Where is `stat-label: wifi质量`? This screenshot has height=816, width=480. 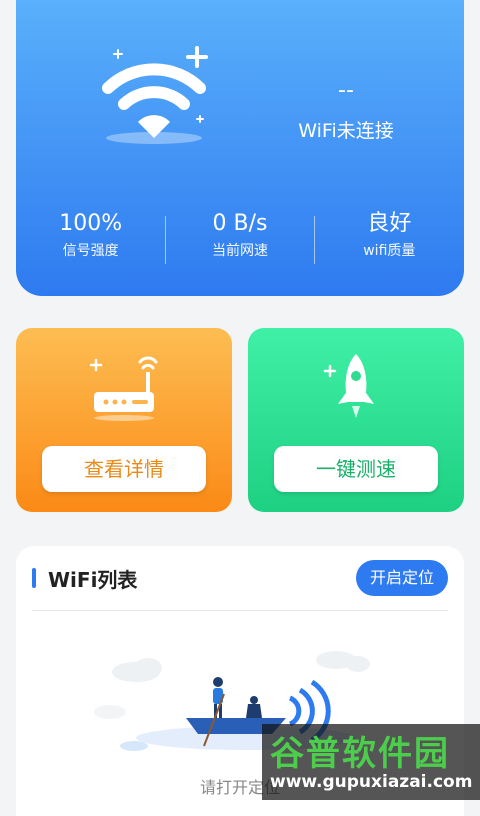
stat-label: wifi质量 is located at coordinates (389, 251).